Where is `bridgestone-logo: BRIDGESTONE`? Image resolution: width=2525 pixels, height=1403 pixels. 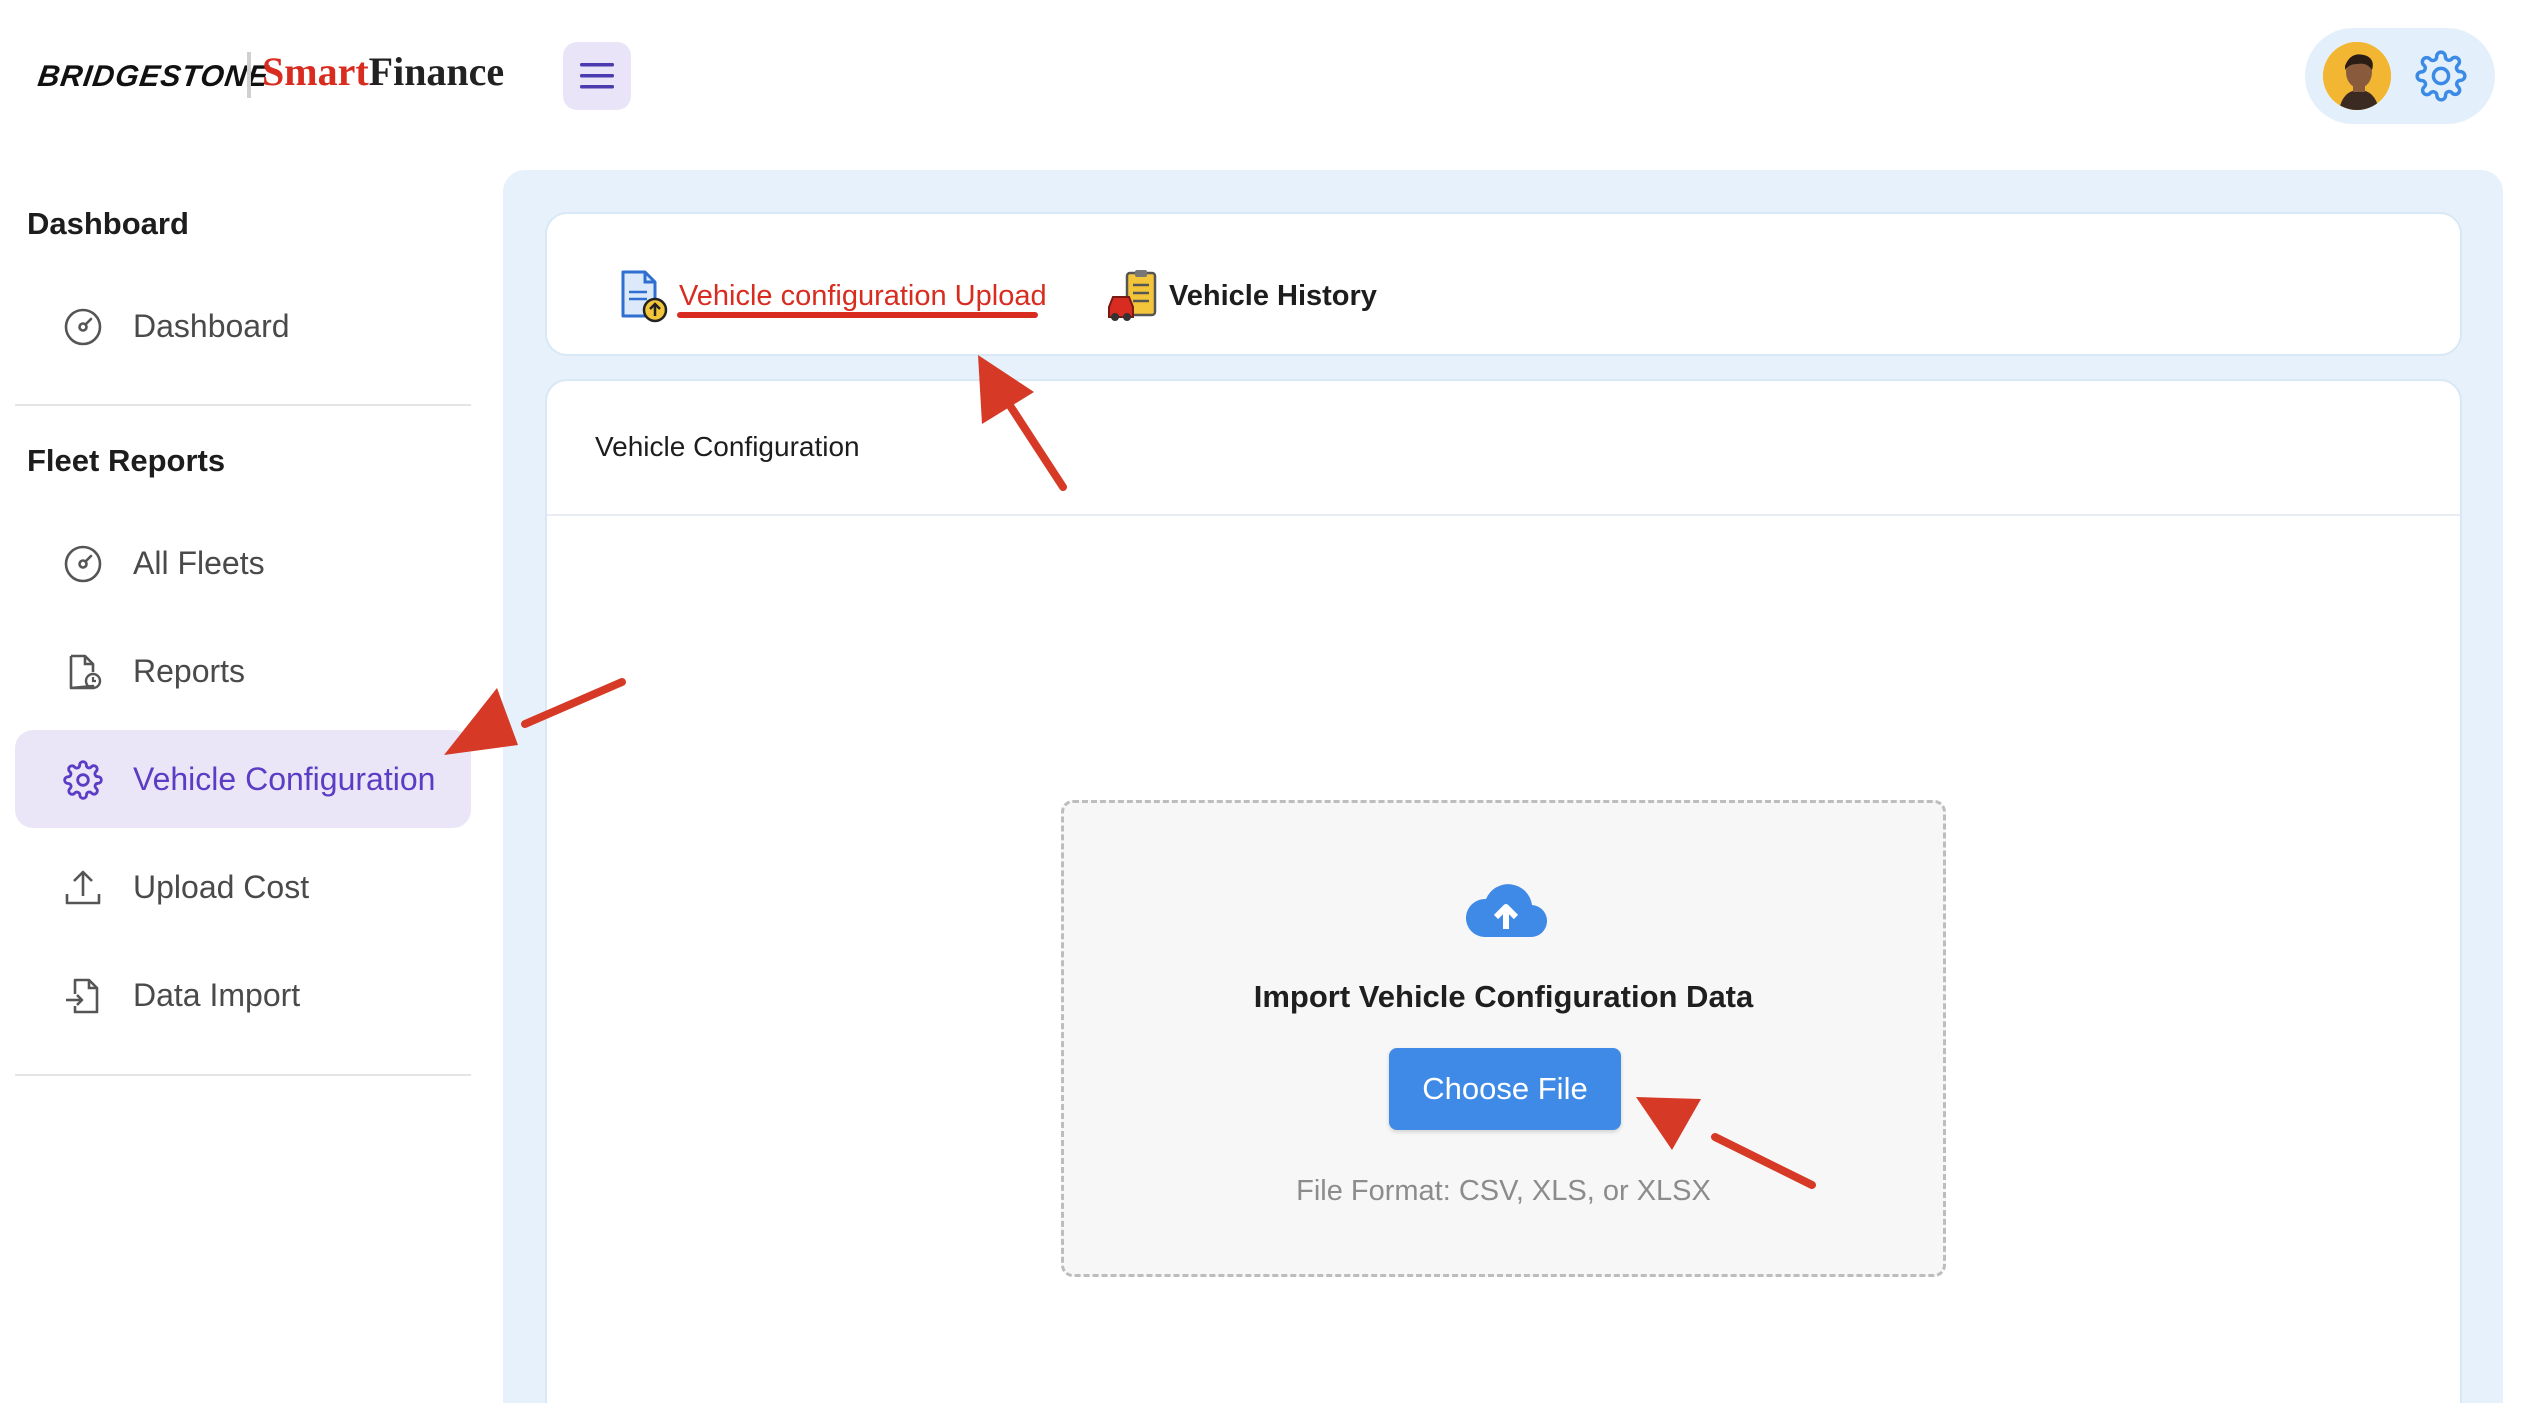
bridgestone-logo: BRIDGESTONE is located at coordinates (153, 77).